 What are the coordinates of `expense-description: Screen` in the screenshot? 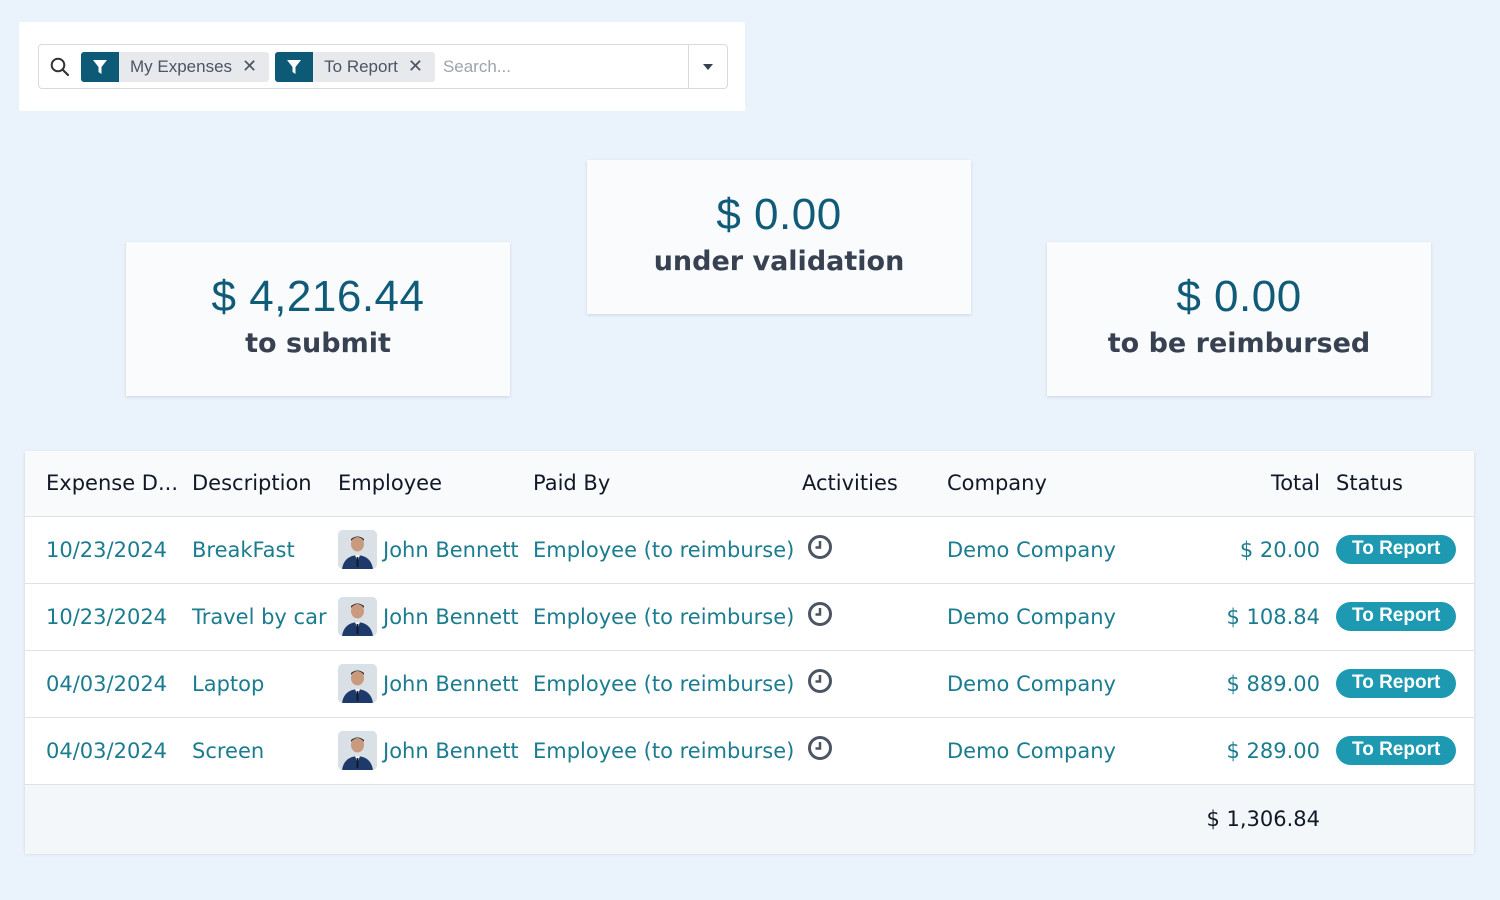 It's located at (228, 750).